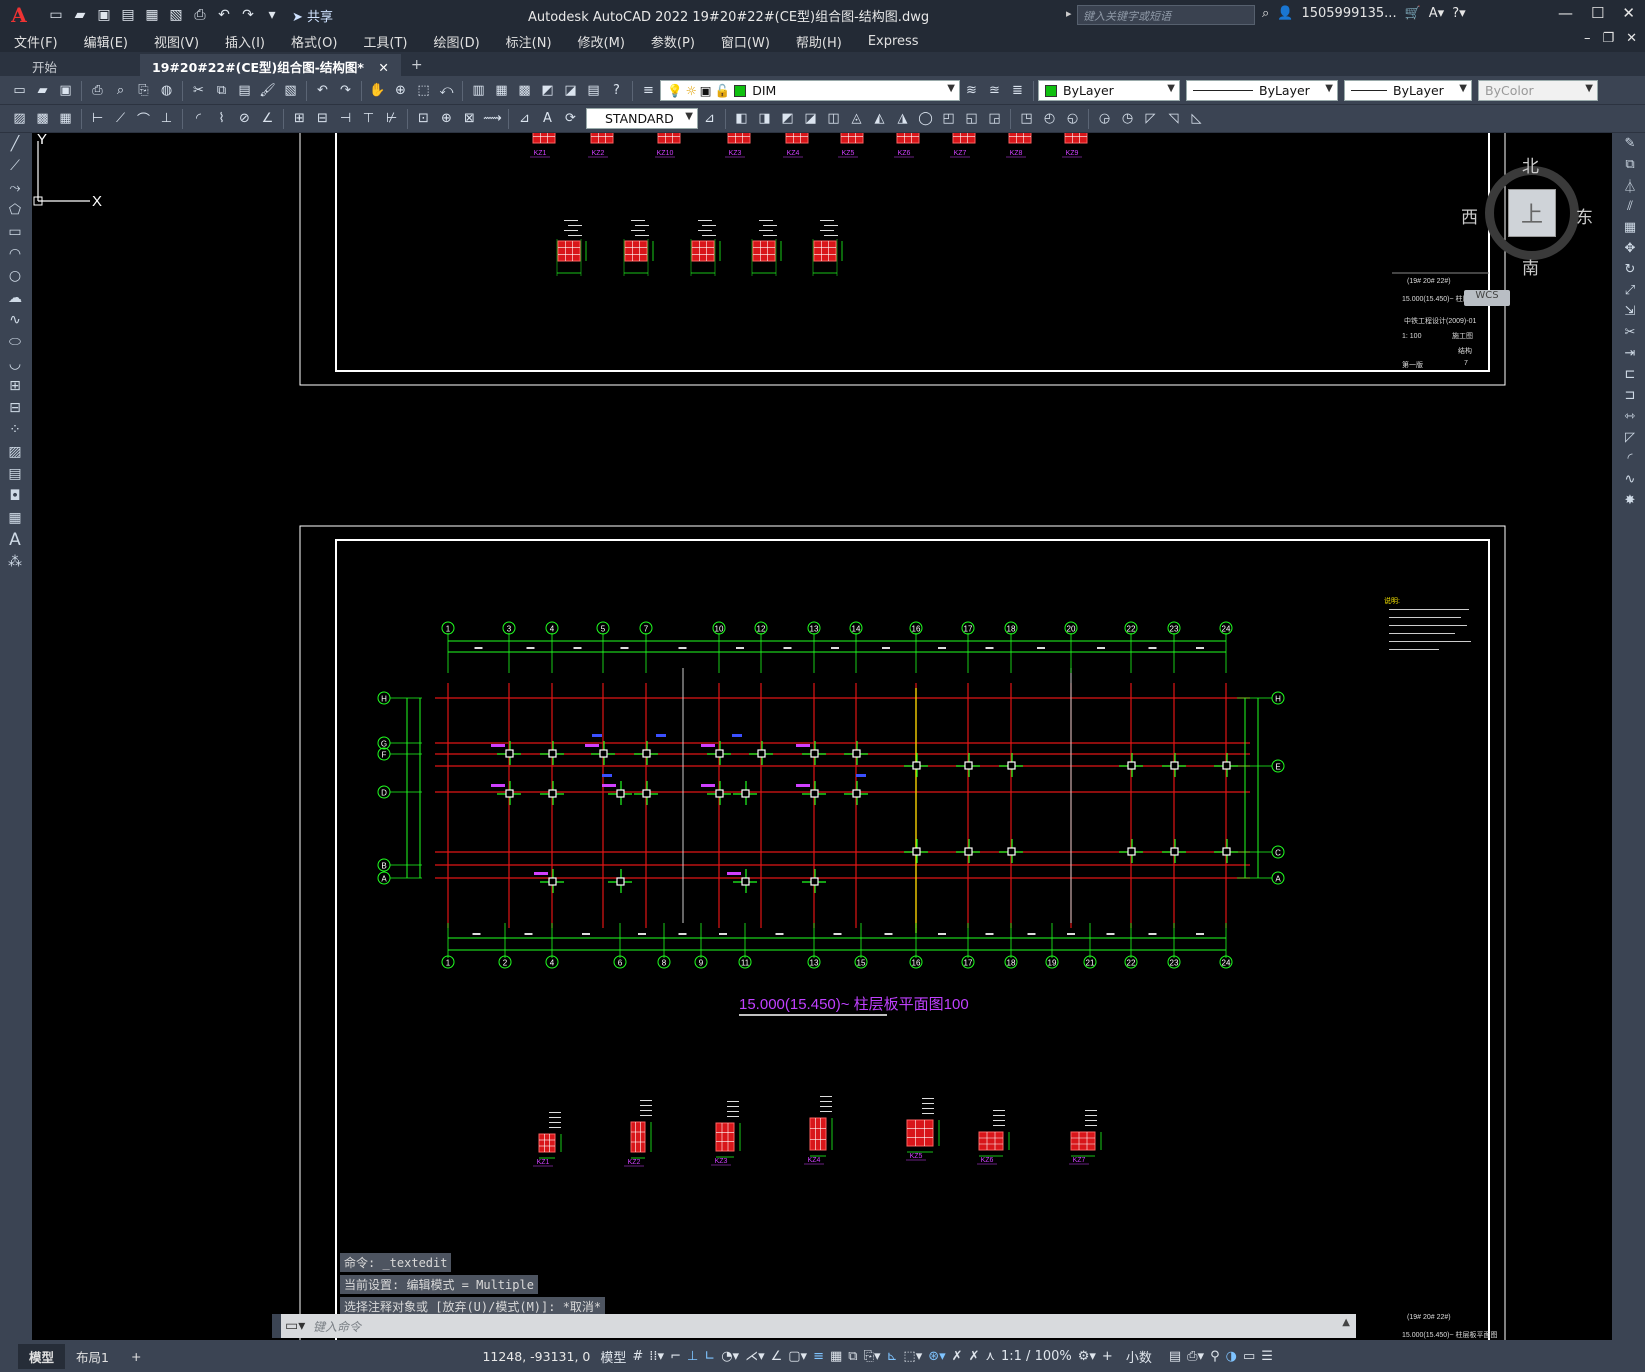  Describe the element at coordinates (902, 118) in the screenshot. I see `revolve-icon: ◮` at that location.